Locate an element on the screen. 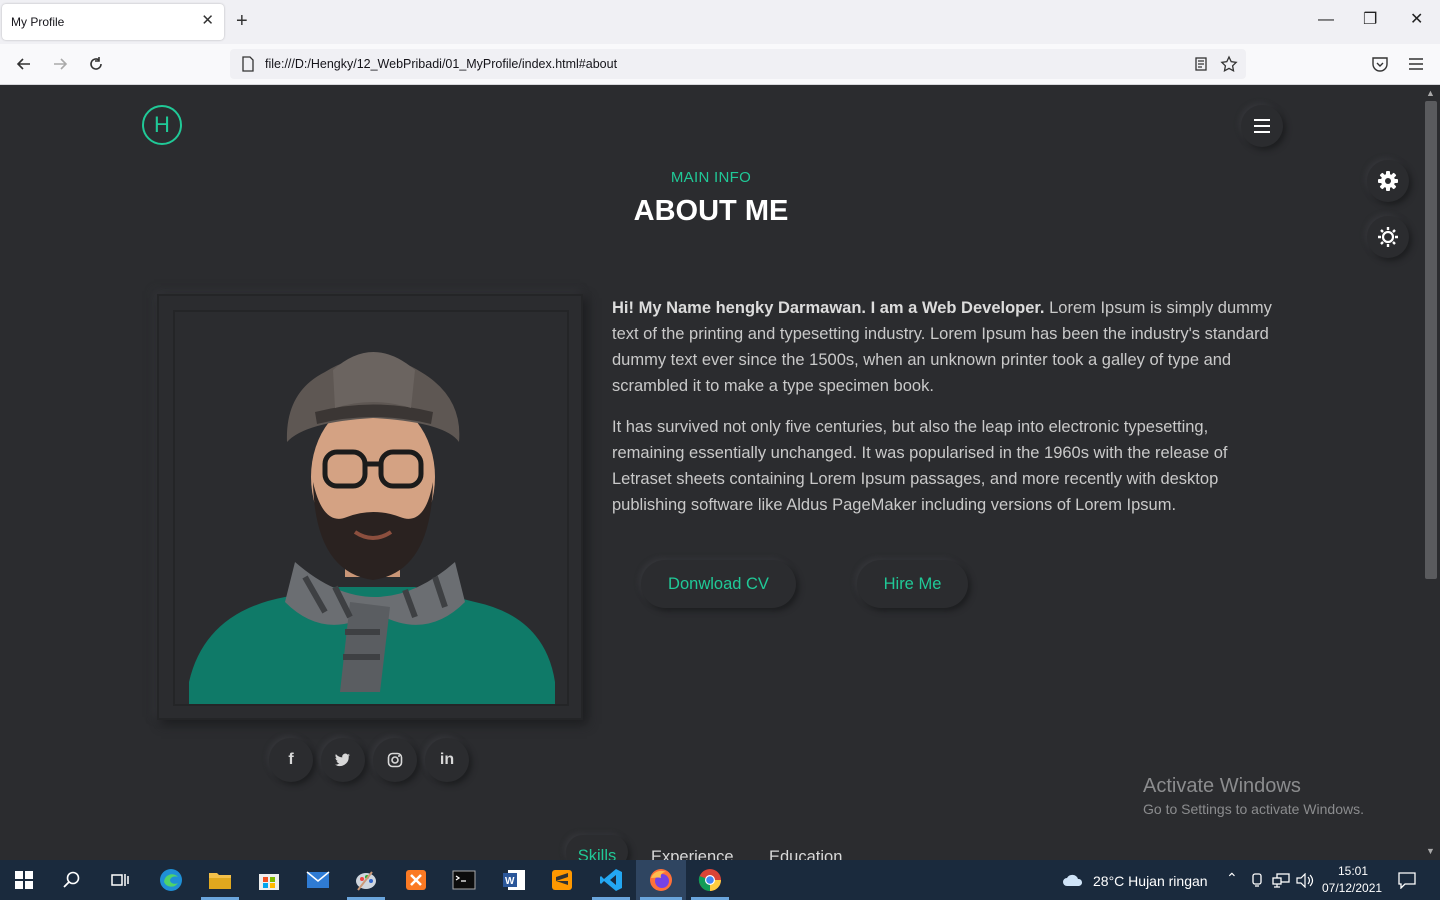 The image size is (1440, 900). task-view-icon is located at coordinates (120, 880).